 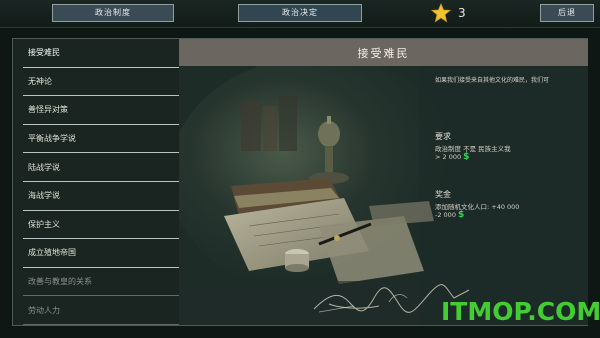 I want to click on reward-money-line: -2 000 $, so click(x=449, y=215).